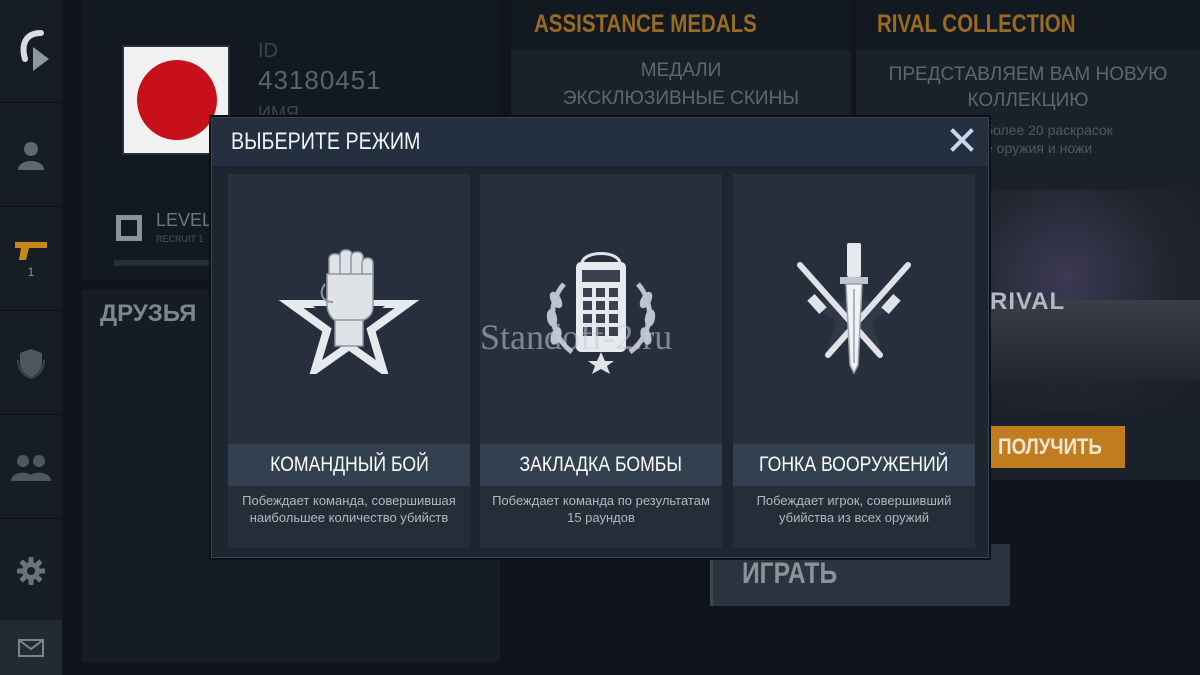  I want to click on friends-title: ДРУЗЬЯ, so click(148, 313).